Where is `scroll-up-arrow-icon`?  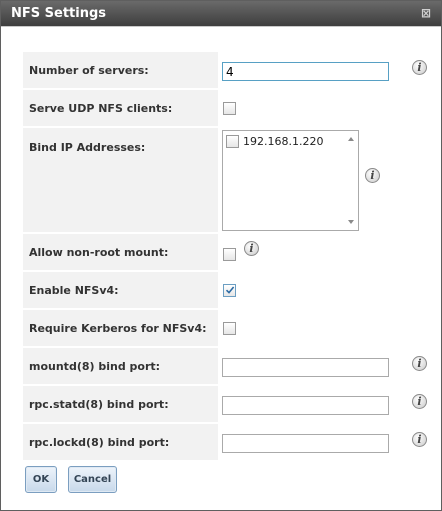 scroll-up-arrow-icon is located at coordinates (351, 139).